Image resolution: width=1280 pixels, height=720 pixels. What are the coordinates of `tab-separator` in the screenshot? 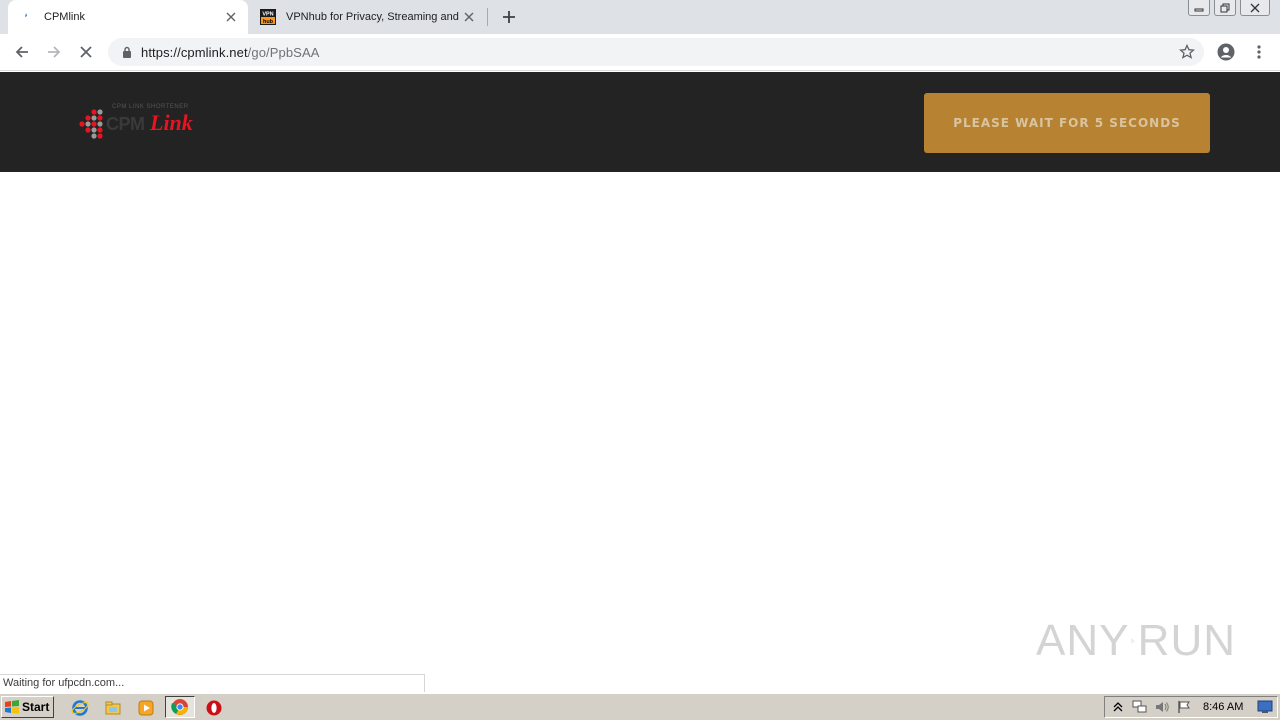 It's located at (487, 17).